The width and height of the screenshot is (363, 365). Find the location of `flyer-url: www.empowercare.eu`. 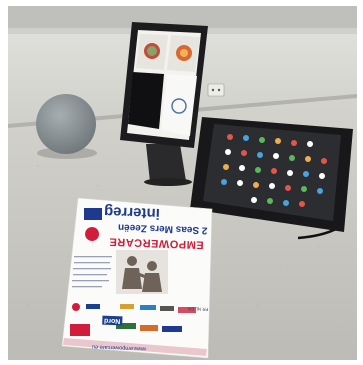

flyer-url: www.empowercare.eu is located at coordinates (119, 347).